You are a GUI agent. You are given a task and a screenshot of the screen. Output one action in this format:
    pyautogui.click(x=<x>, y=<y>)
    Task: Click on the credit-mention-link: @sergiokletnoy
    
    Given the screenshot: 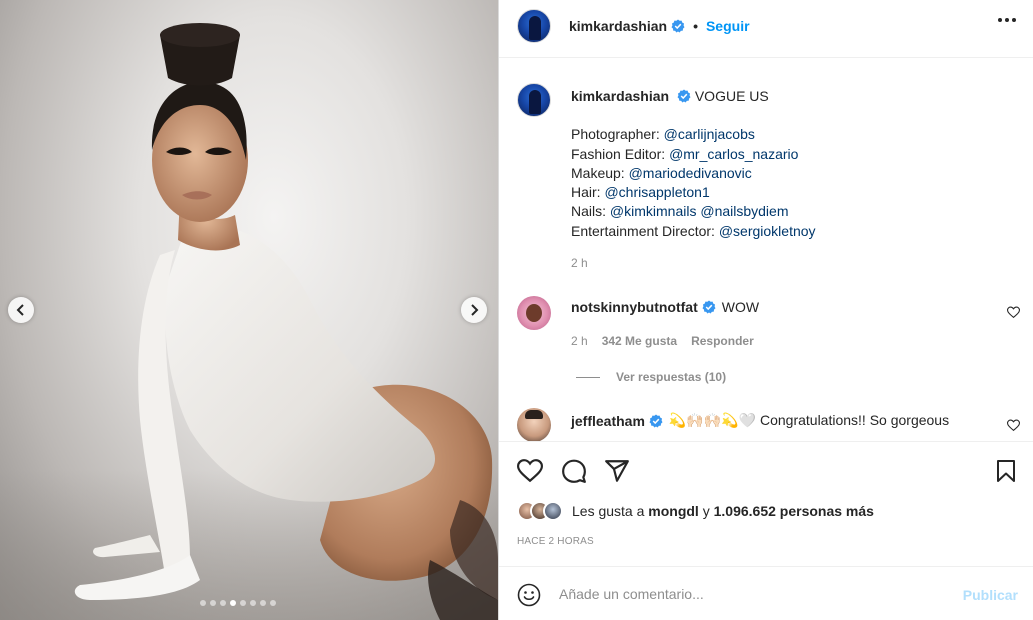 What is the action you would take?
    pyautogui.click(x=767, y=231)
    